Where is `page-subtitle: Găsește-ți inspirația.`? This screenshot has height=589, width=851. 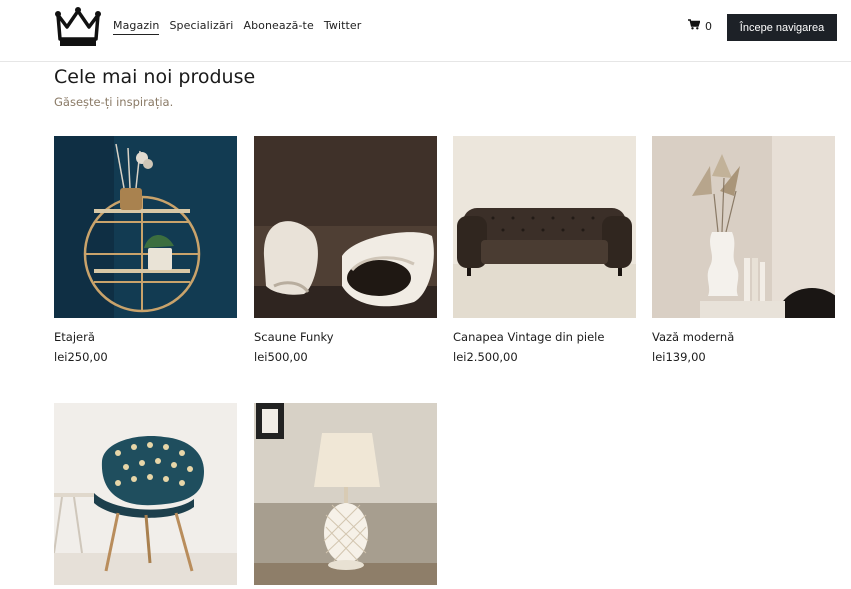 page-subtitle: Găsește-ți inspirația. is located at coordinates (114, 102).